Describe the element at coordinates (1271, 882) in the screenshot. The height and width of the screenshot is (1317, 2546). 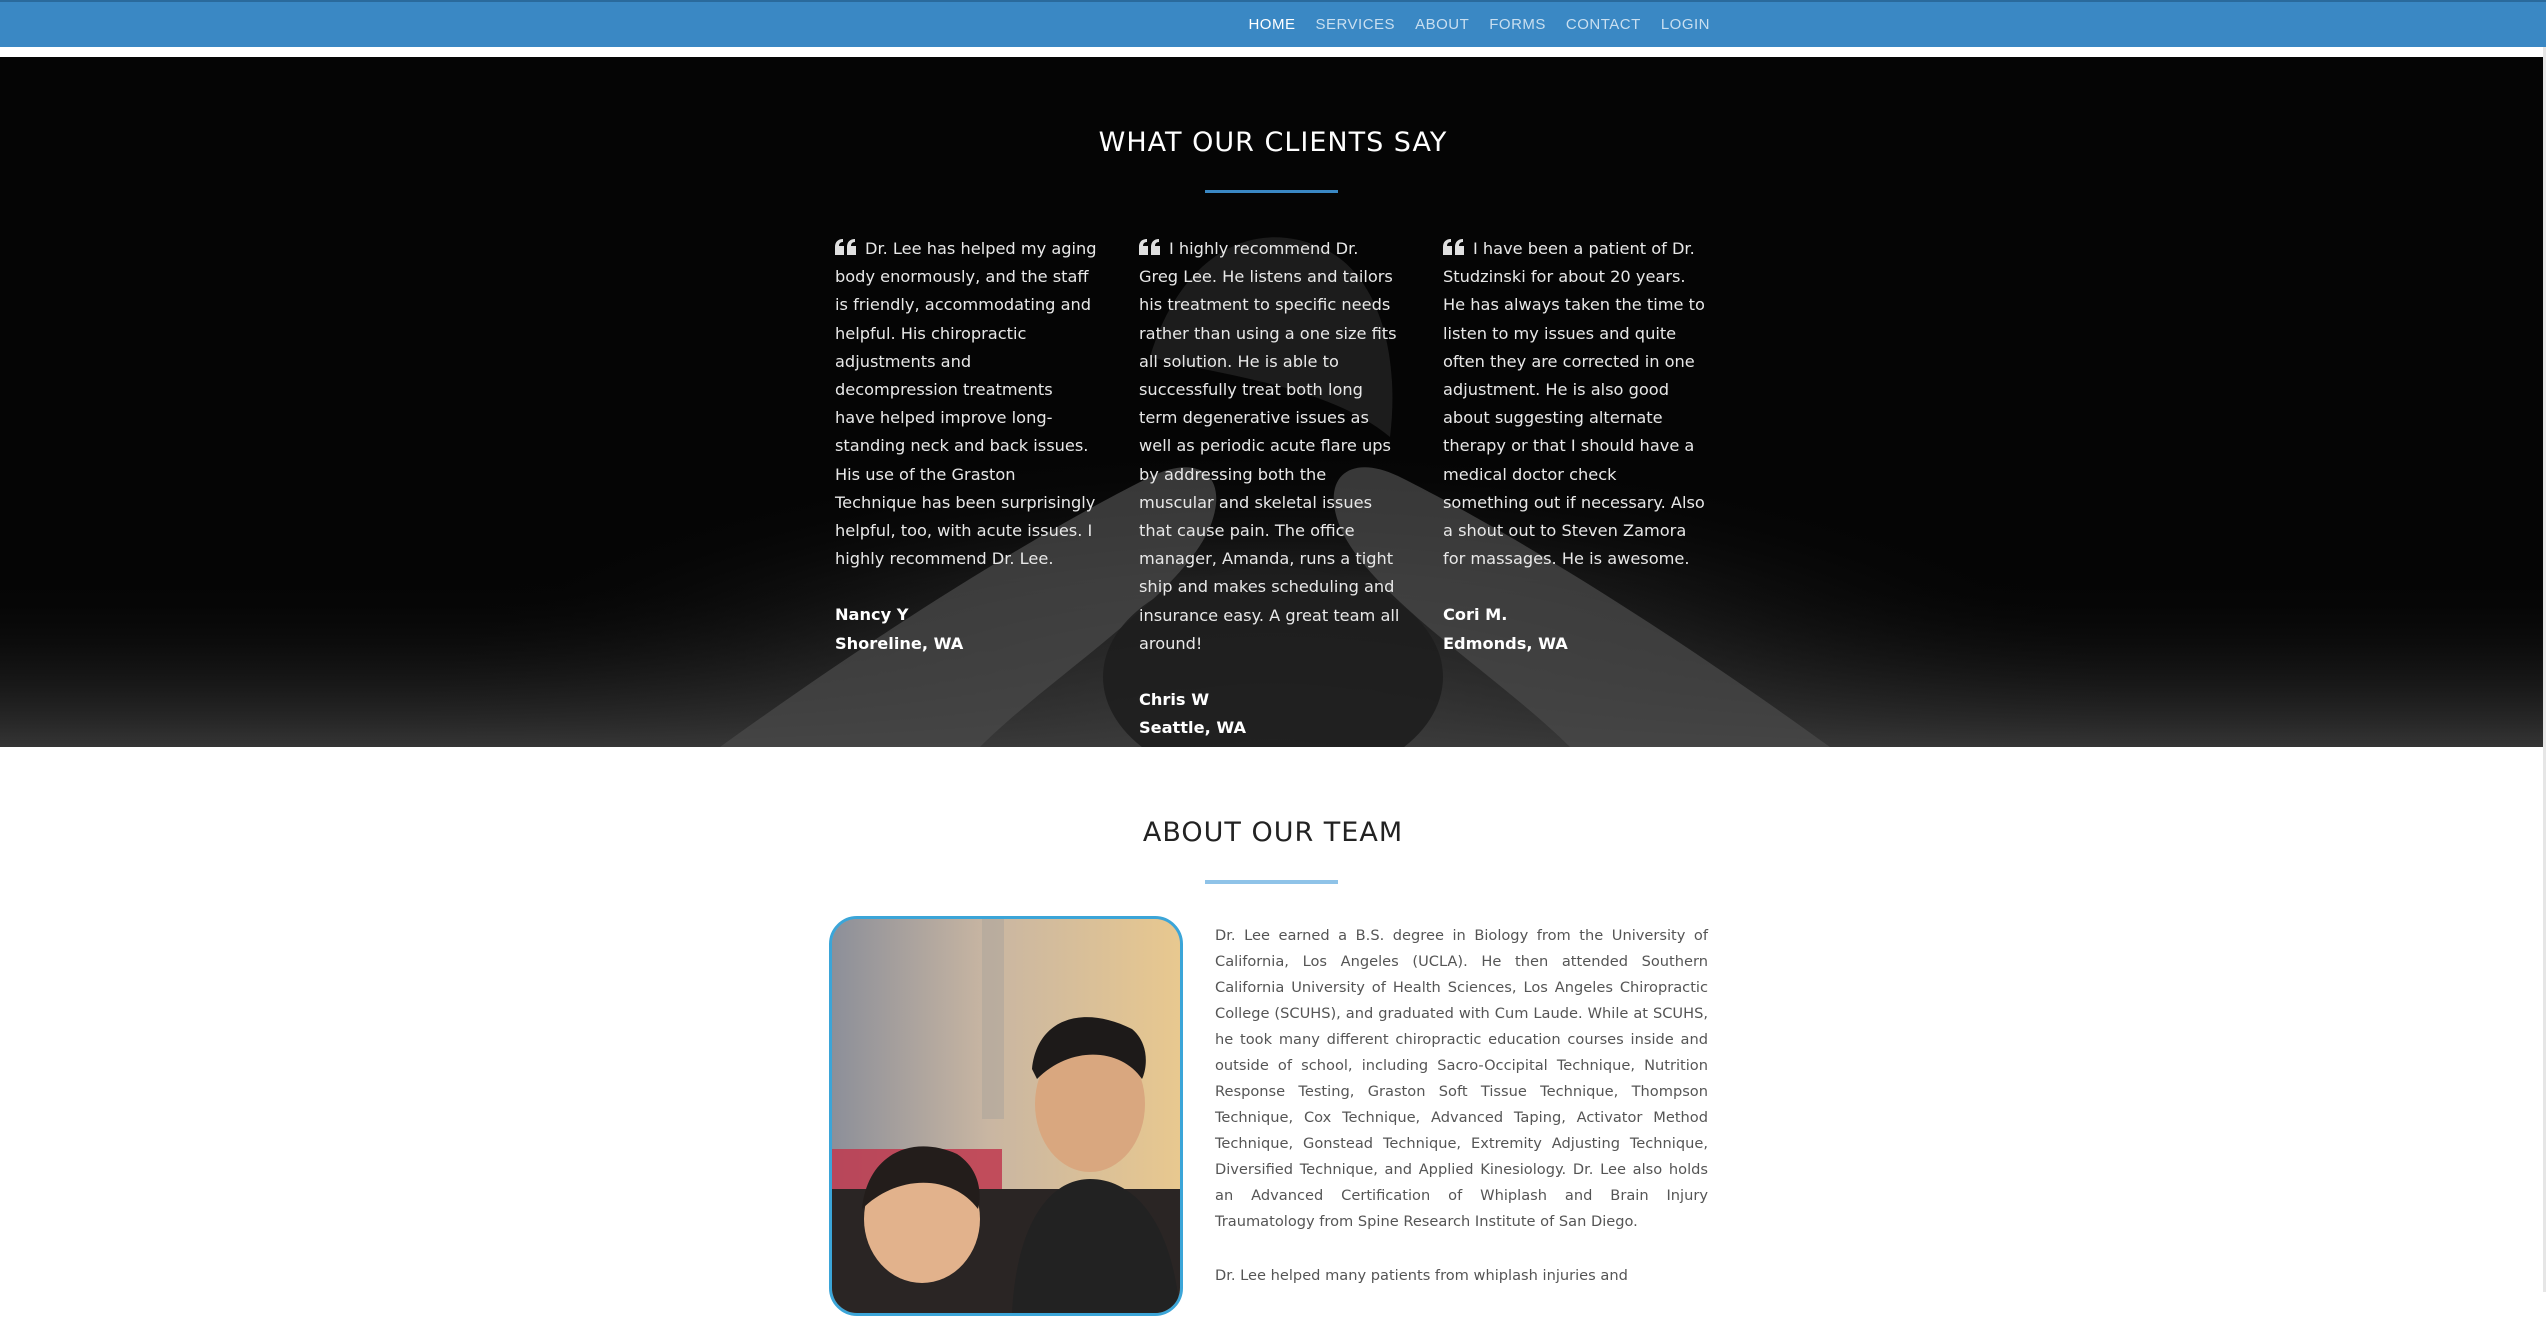
I see `about-title-divider` at that location.